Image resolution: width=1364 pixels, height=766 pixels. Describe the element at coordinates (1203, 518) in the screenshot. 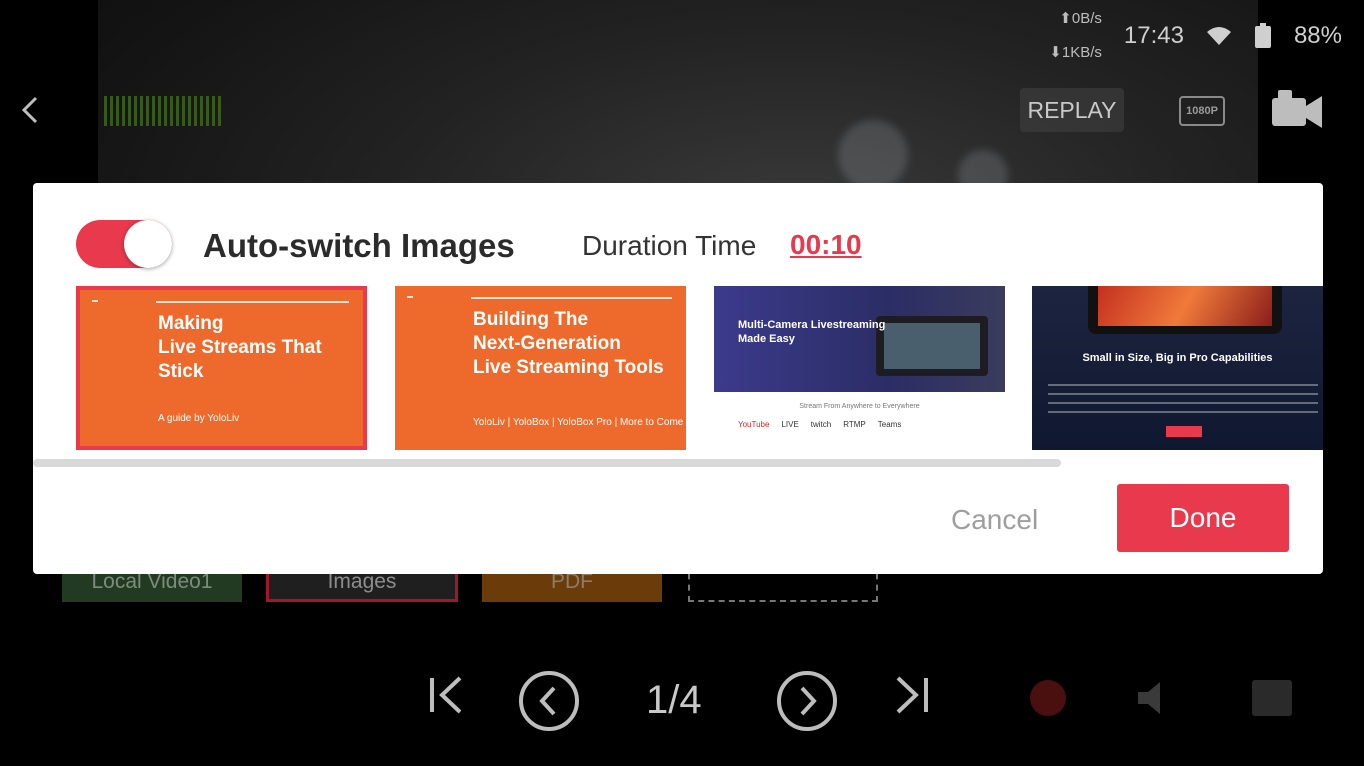

I see `done-button: Done` at that location.